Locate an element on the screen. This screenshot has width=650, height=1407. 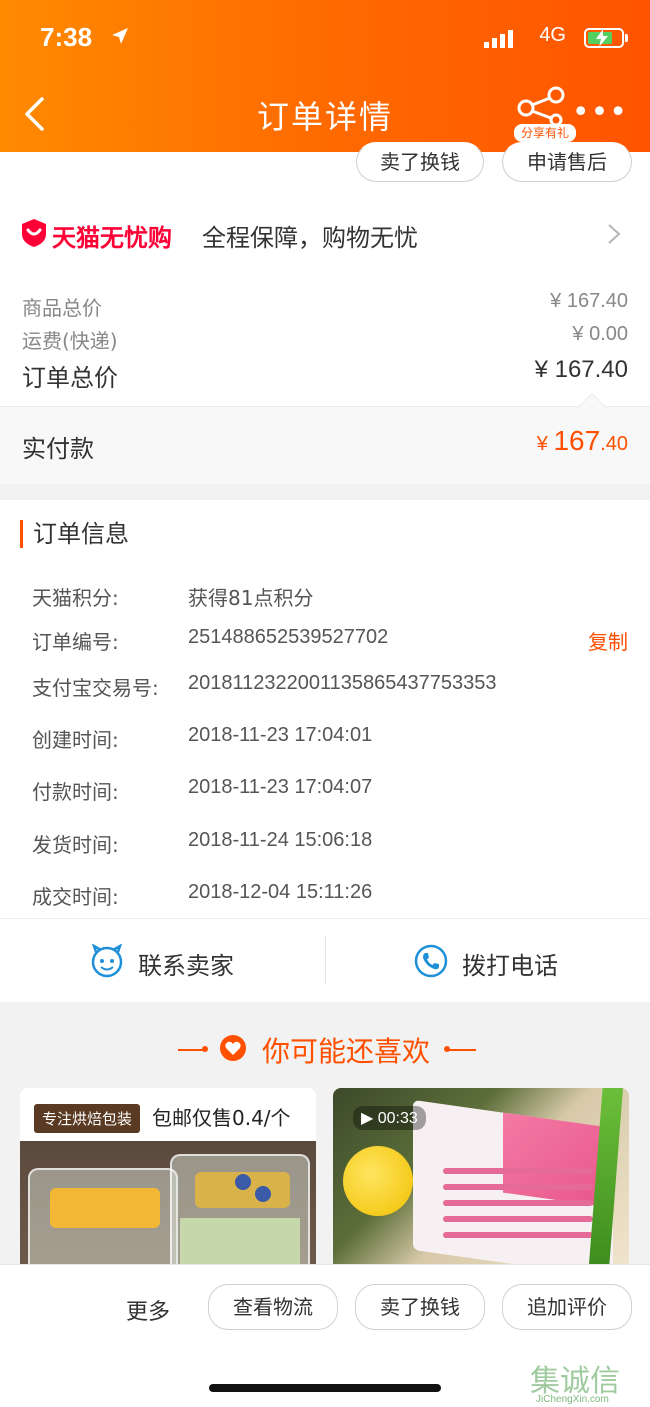
paid-row: 实付款 ¥ 167.40 is located at coordinates (325, 438).